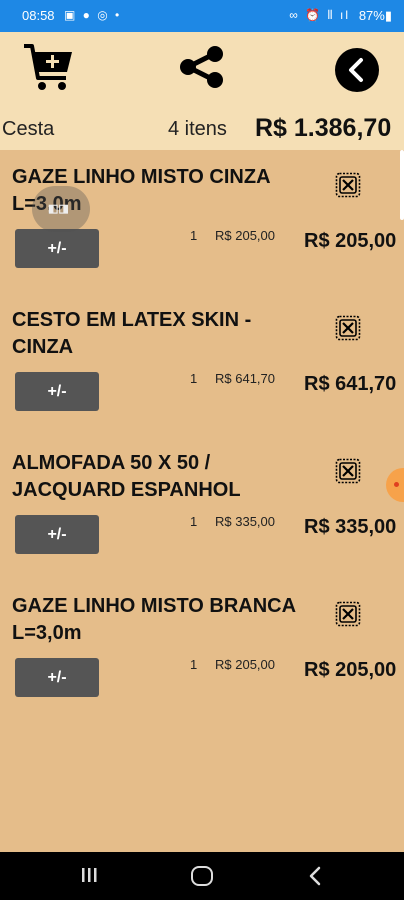 This screenshot has height=900, width=404. I want to click on cart-add-button, so click(48, 66).